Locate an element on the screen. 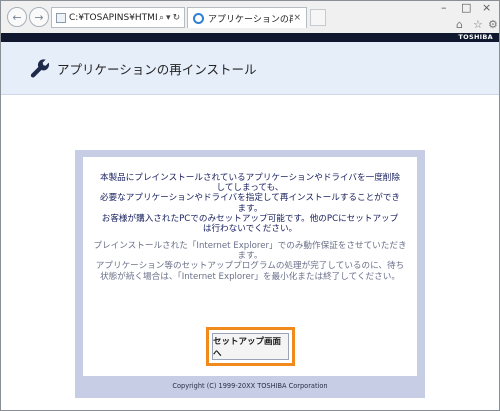 The image size is (500, 411). back-button: ← is located at coordinates (17, 17).